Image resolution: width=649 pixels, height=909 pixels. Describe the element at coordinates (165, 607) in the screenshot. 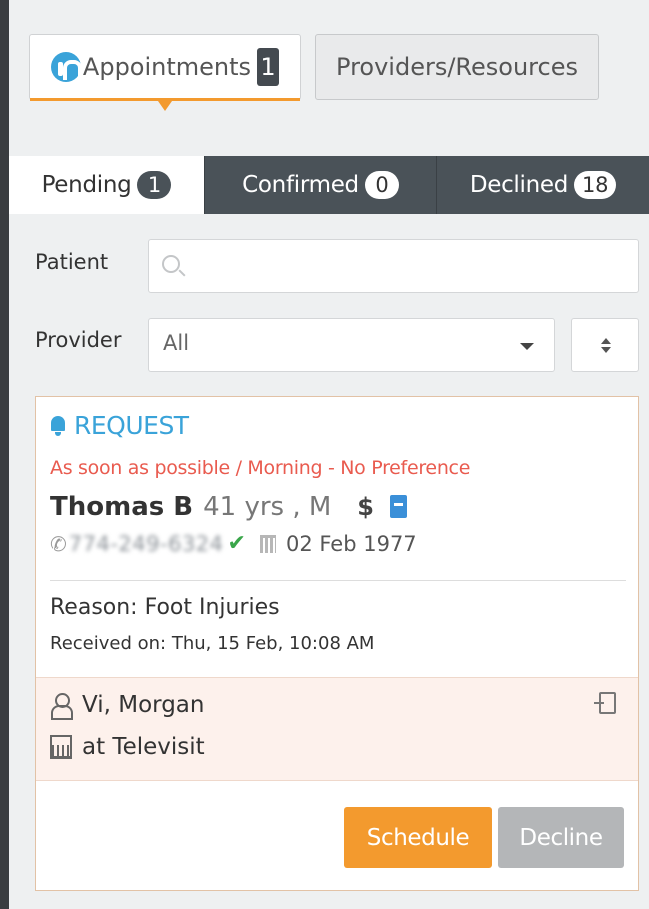

I see `visit-reason: Reason: Foot Injuries` at that location.